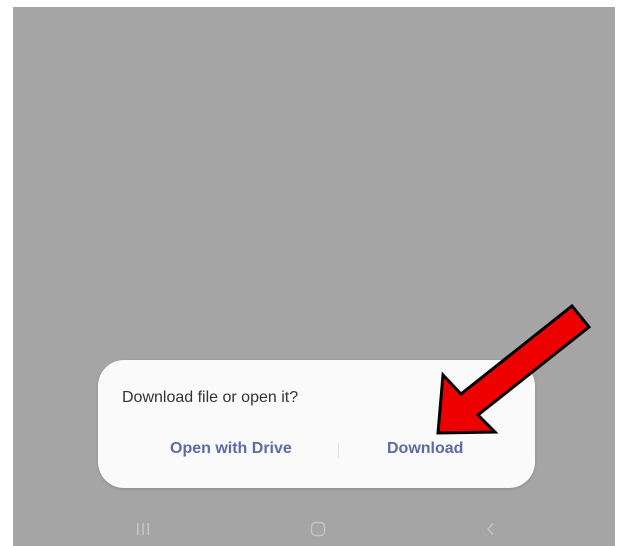  I want to click on recents-button, so click(143, 529).